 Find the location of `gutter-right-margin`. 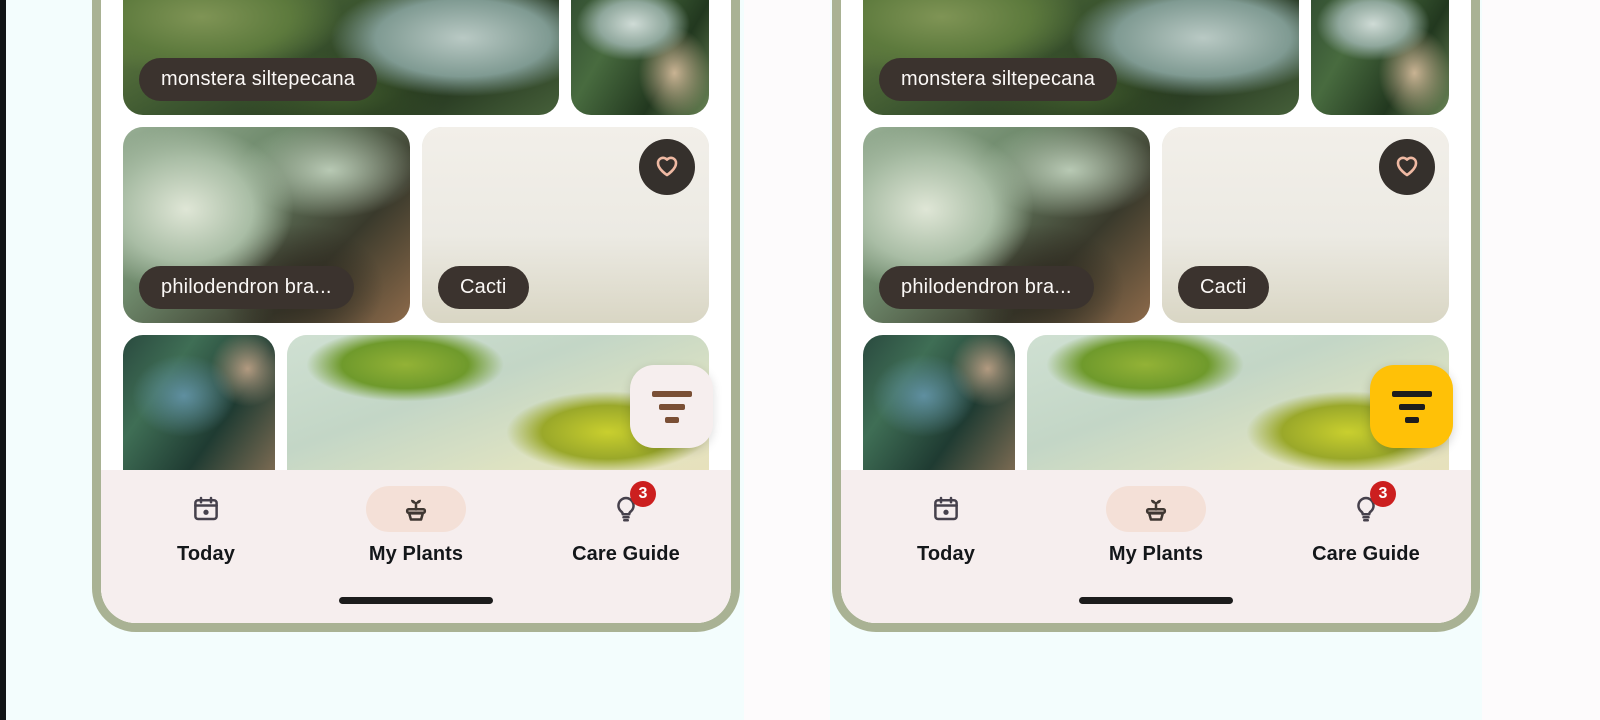

gutter-right-margin is located at coordinates (1541, 360).